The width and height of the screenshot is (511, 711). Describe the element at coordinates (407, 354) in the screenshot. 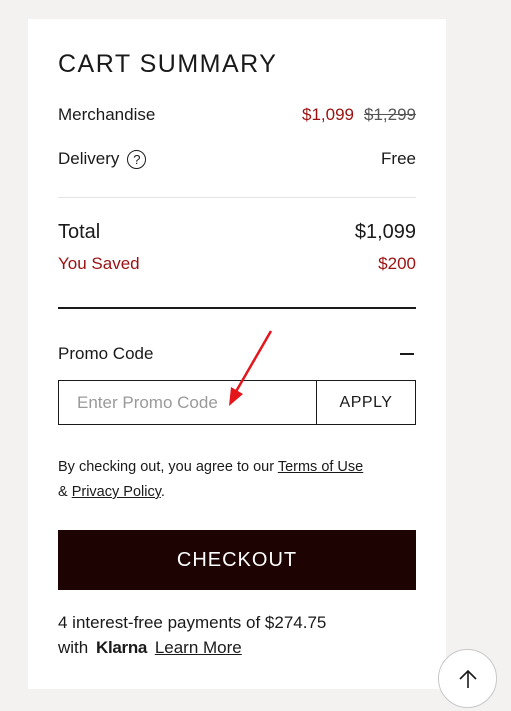

I see `minus-icon` at that location.